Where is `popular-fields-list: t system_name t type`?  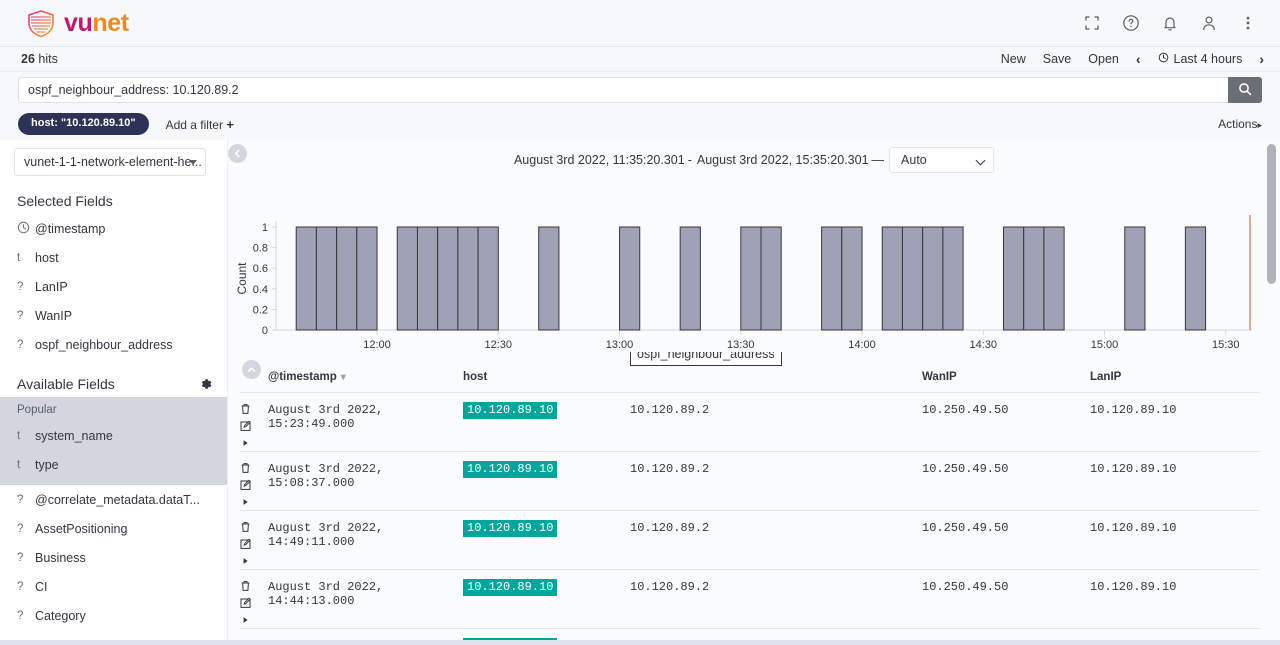 popular-fields-list: t system_name t type is located at coordinates (113, 450).